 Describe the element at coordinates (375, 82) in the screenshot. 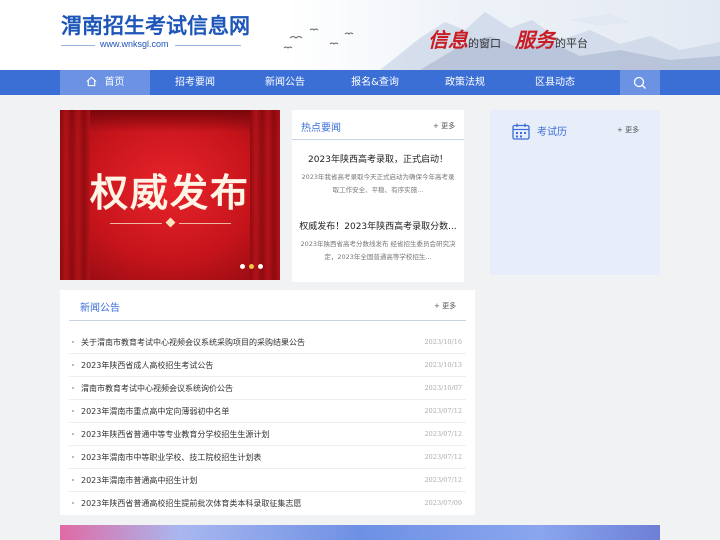

I see `nav-item-registration-query: 报名&查询` at that location.